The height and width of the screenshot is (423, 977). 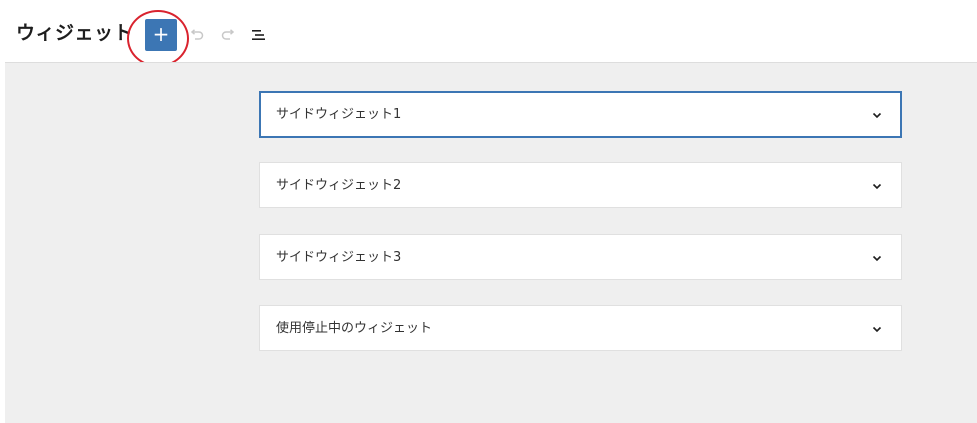 I want to click on widget-area-label: 使用停止中のウィジェット, so click(x=354, y=328).